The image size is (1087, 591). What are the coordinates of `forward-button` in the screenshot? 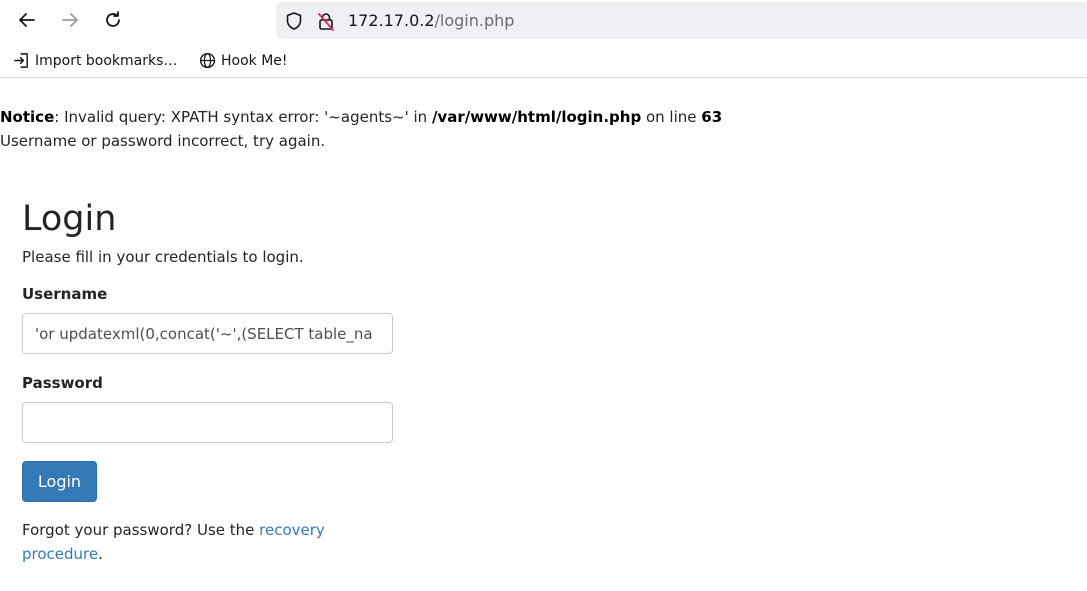 It's located at (70, 20).